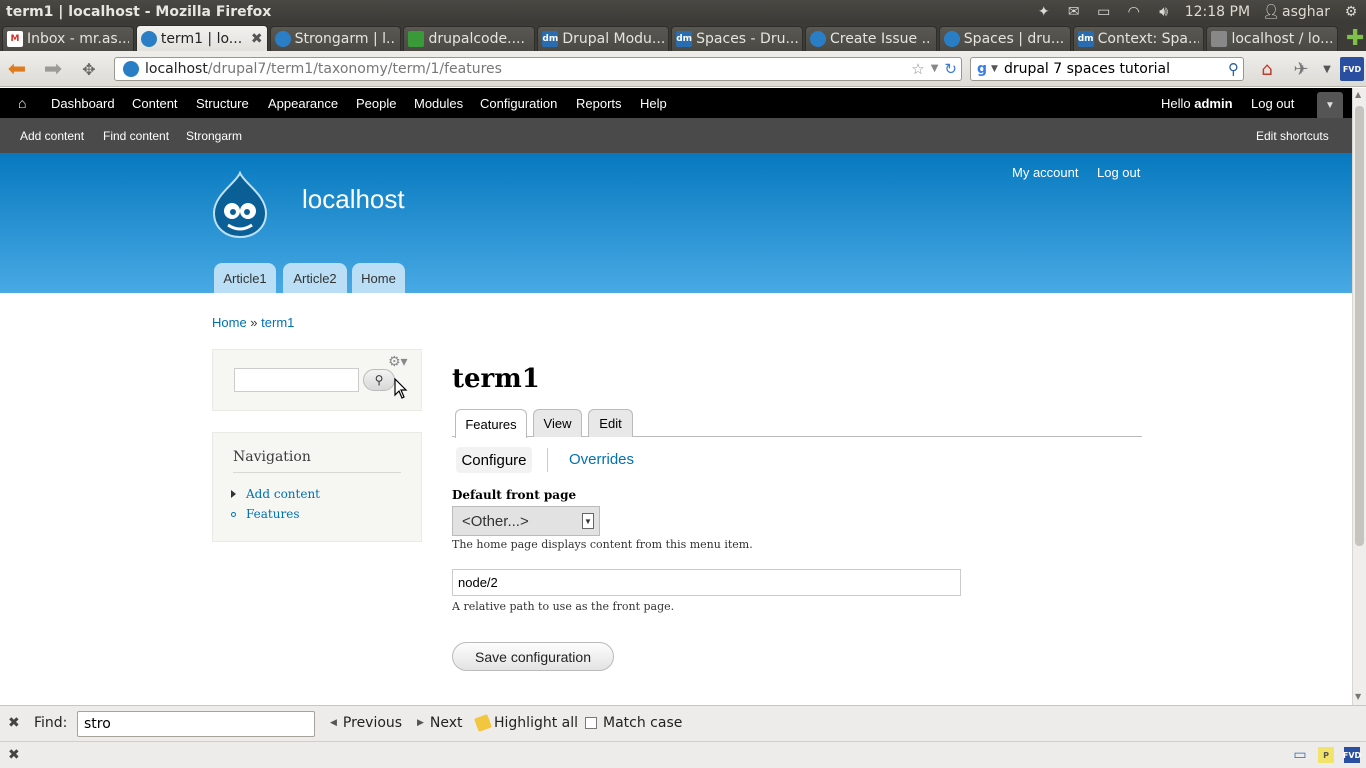  Describe the element at coordinates (982, 69) in the screenshot. I see `google-engine-icon: g` at that location.